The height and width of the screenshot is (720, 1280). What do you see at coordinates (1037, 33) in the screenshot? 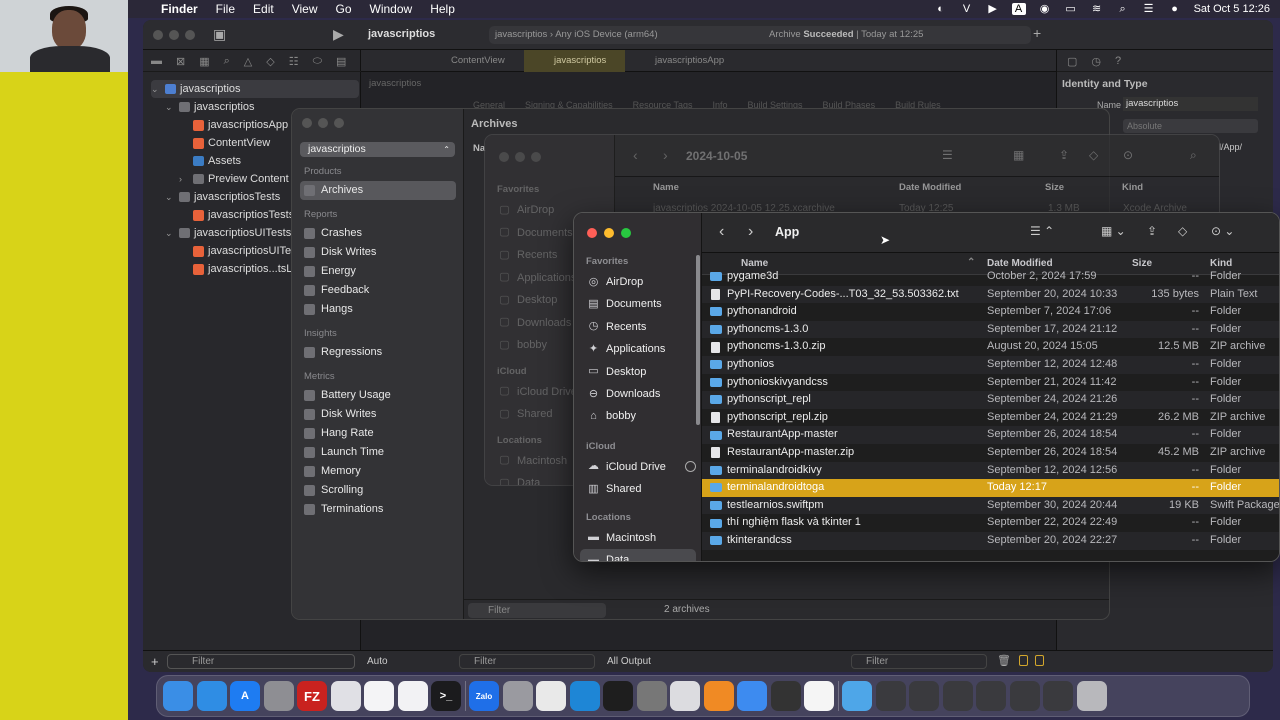
I see `add-icon: +` at bounding box center [1037, 33].